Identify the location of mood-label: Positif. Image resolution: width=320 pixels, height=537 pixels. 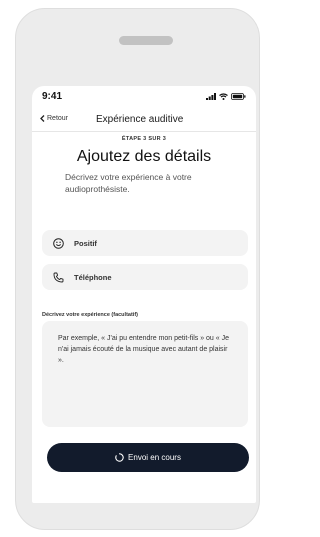
(85, 243).